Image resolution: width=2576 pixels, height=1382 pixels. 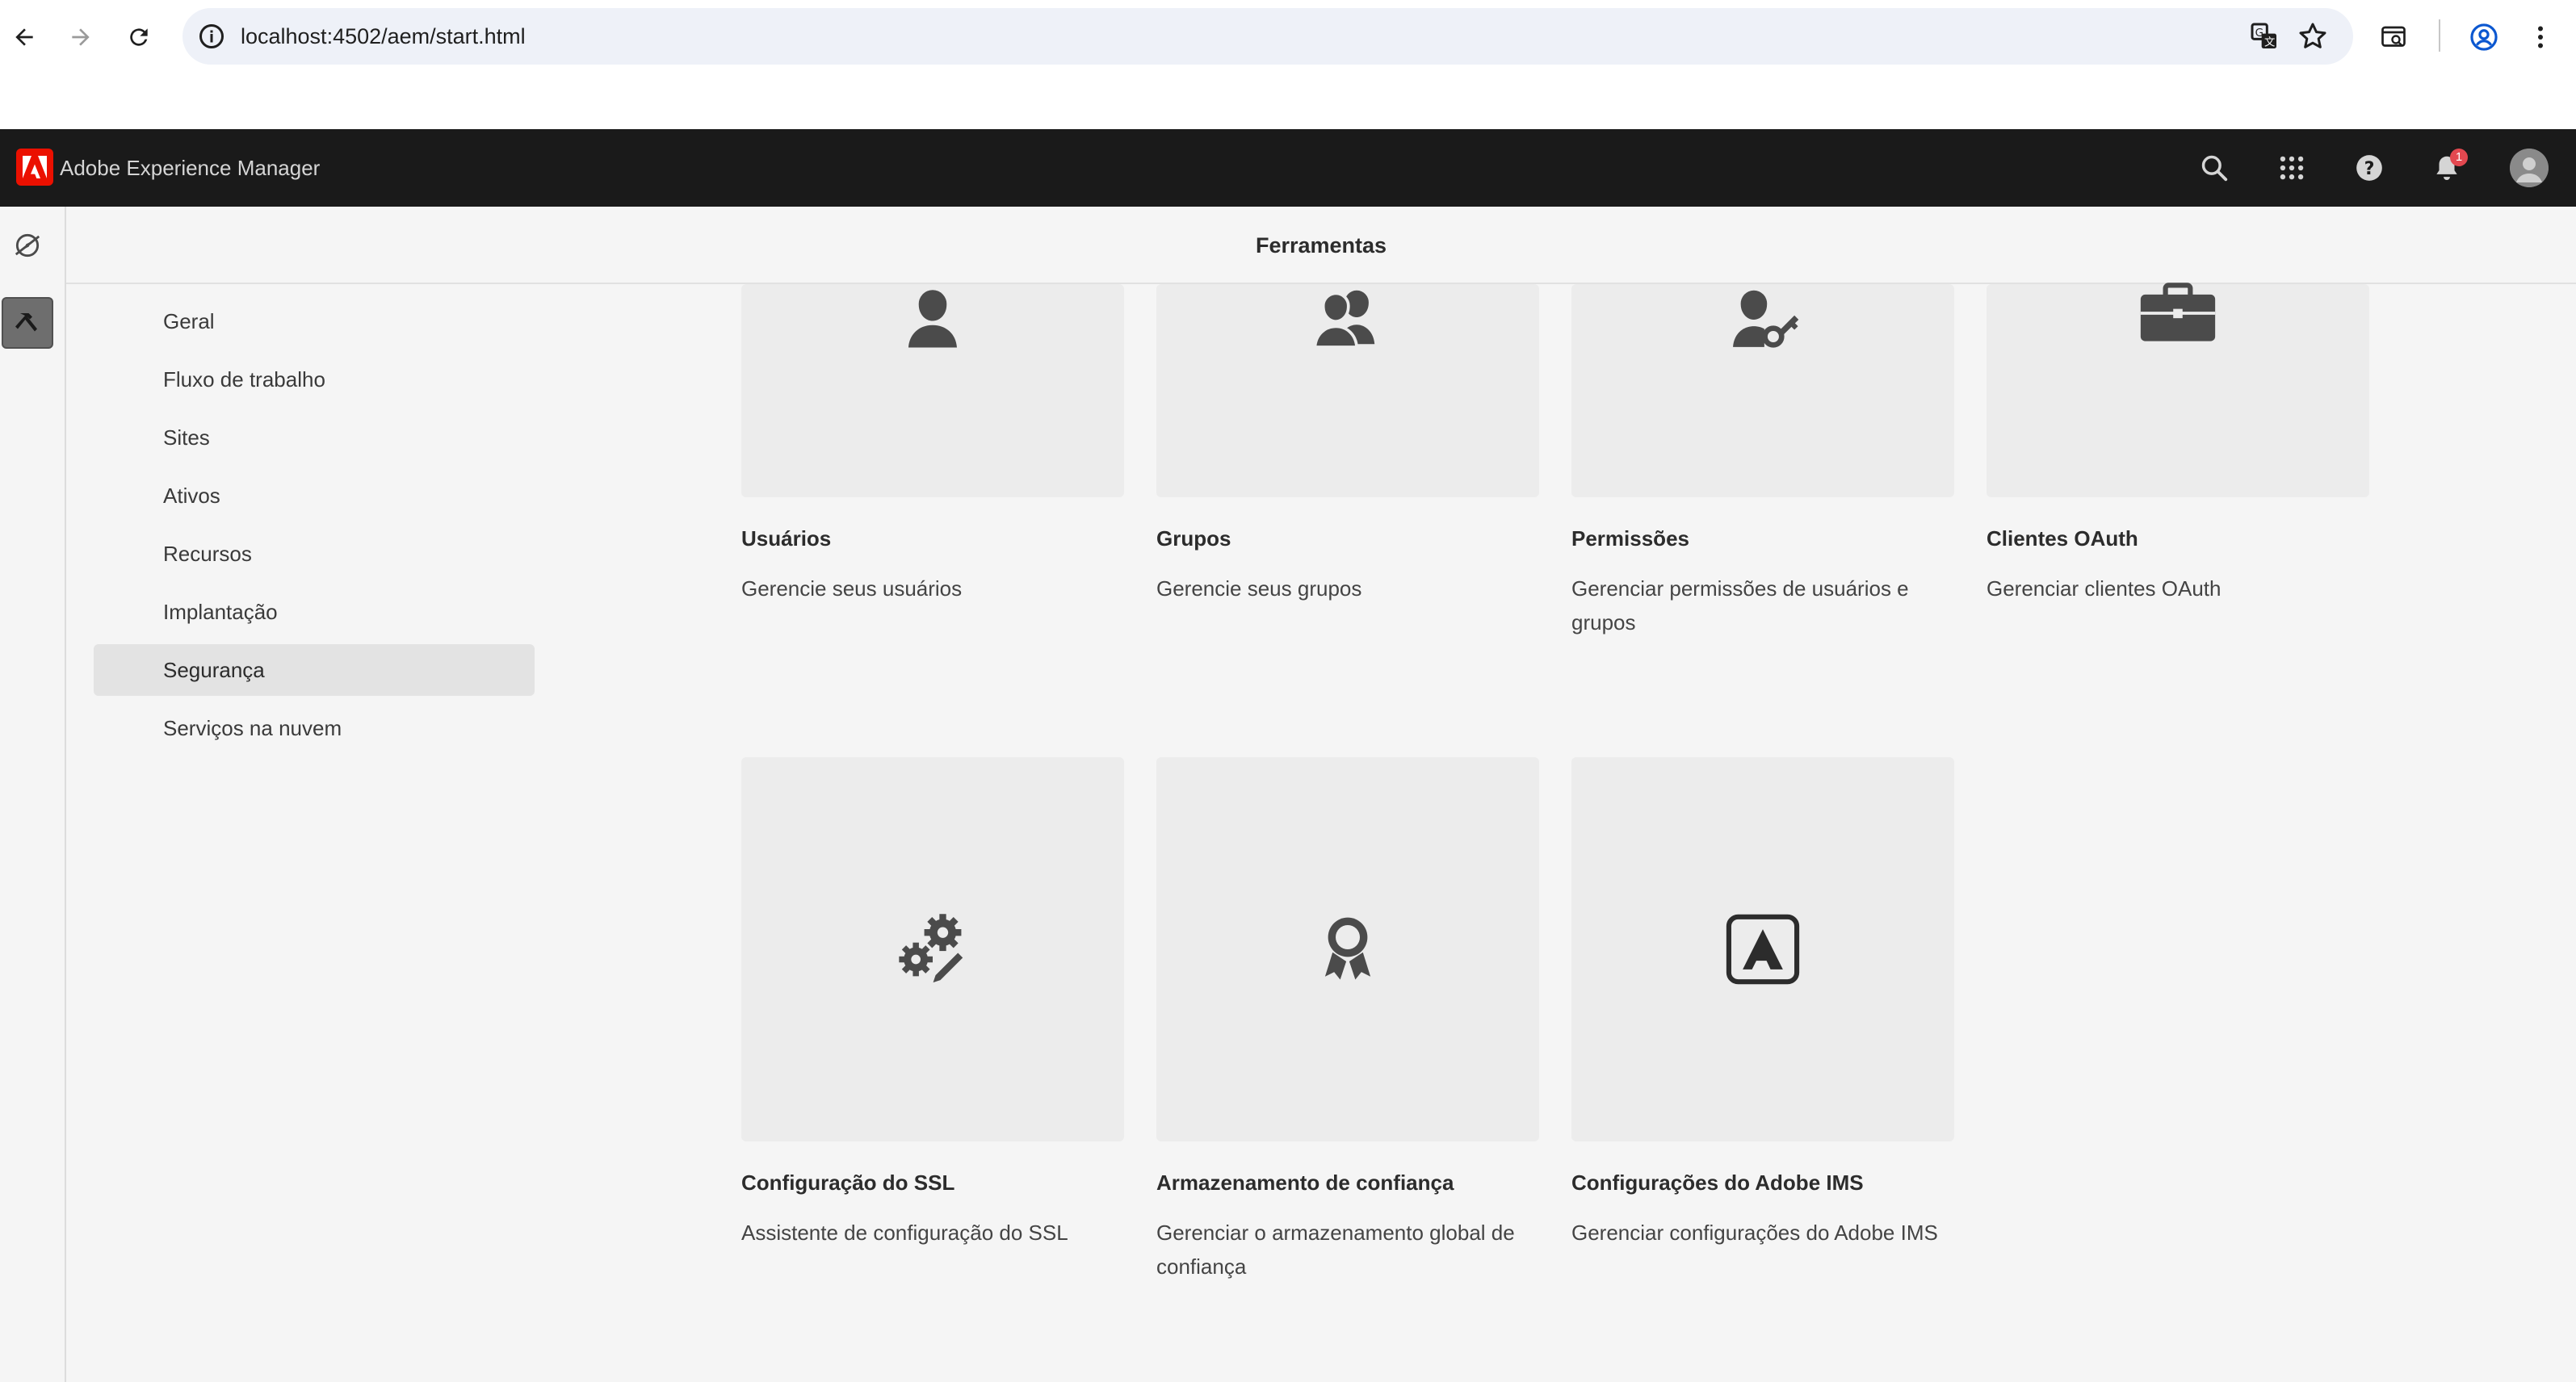 What do you see at coordinates (933, 319) in the screenshot?
I see `user-icon` at bounding box center [933, 319].